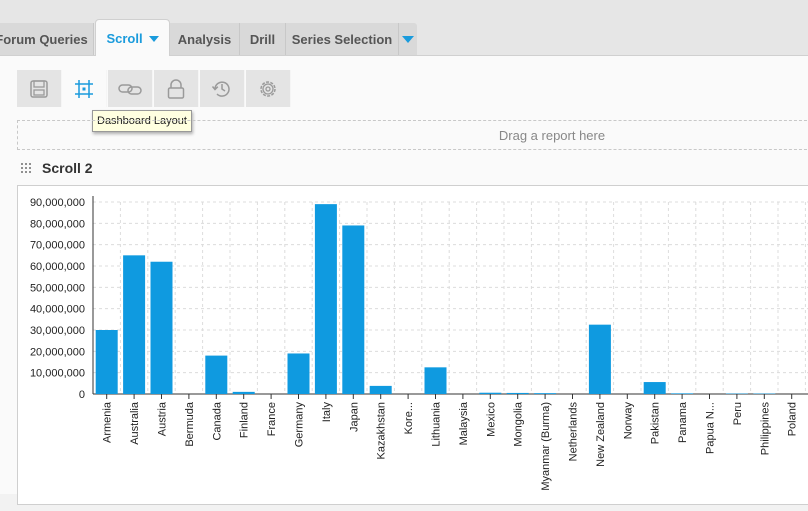 The width and height of the screenshot is (808, 511). What do you see at coordinates (464, 423) in the screenshot?
I see `x-tick-label: Malaysia` at bounding box center [464, 423].